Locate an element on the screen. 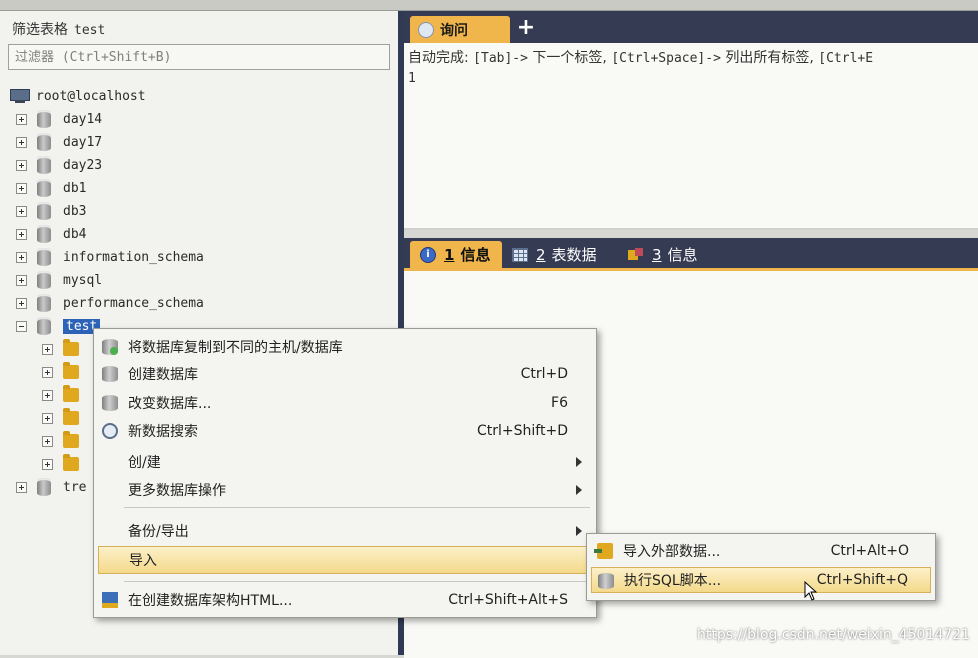  menu-item-shortcut: Ctrl+Shift+Alt+S is located at coordinates (508, 600).